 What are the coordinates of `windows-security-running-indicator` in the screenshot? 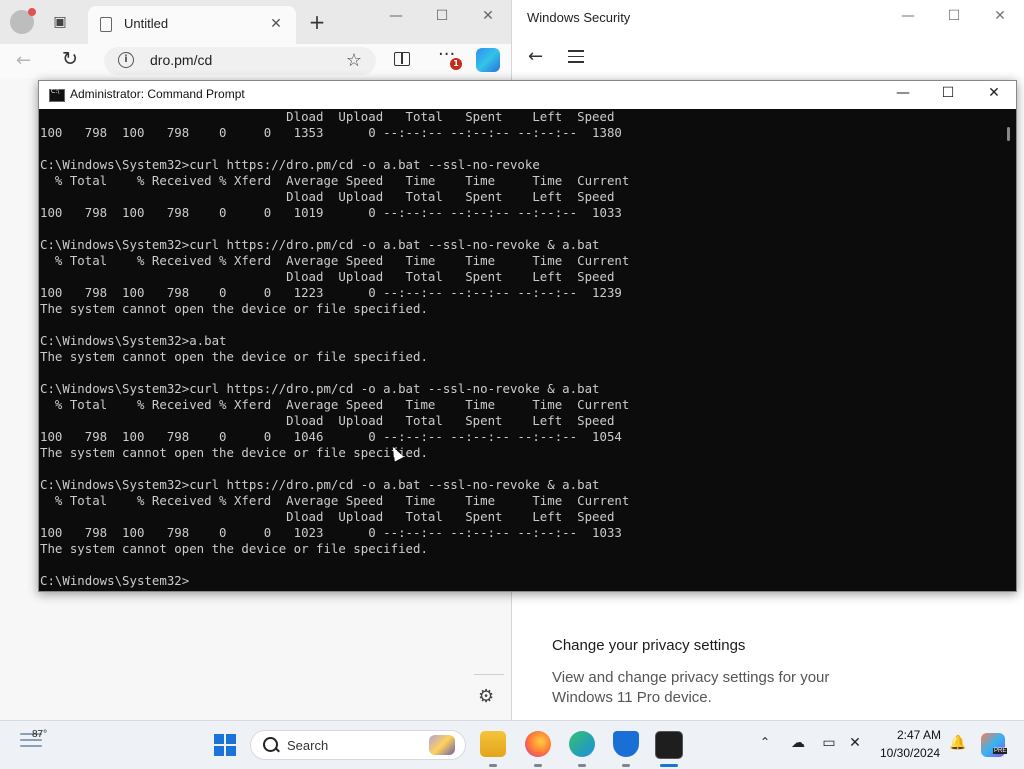 It's located at (626, 765).